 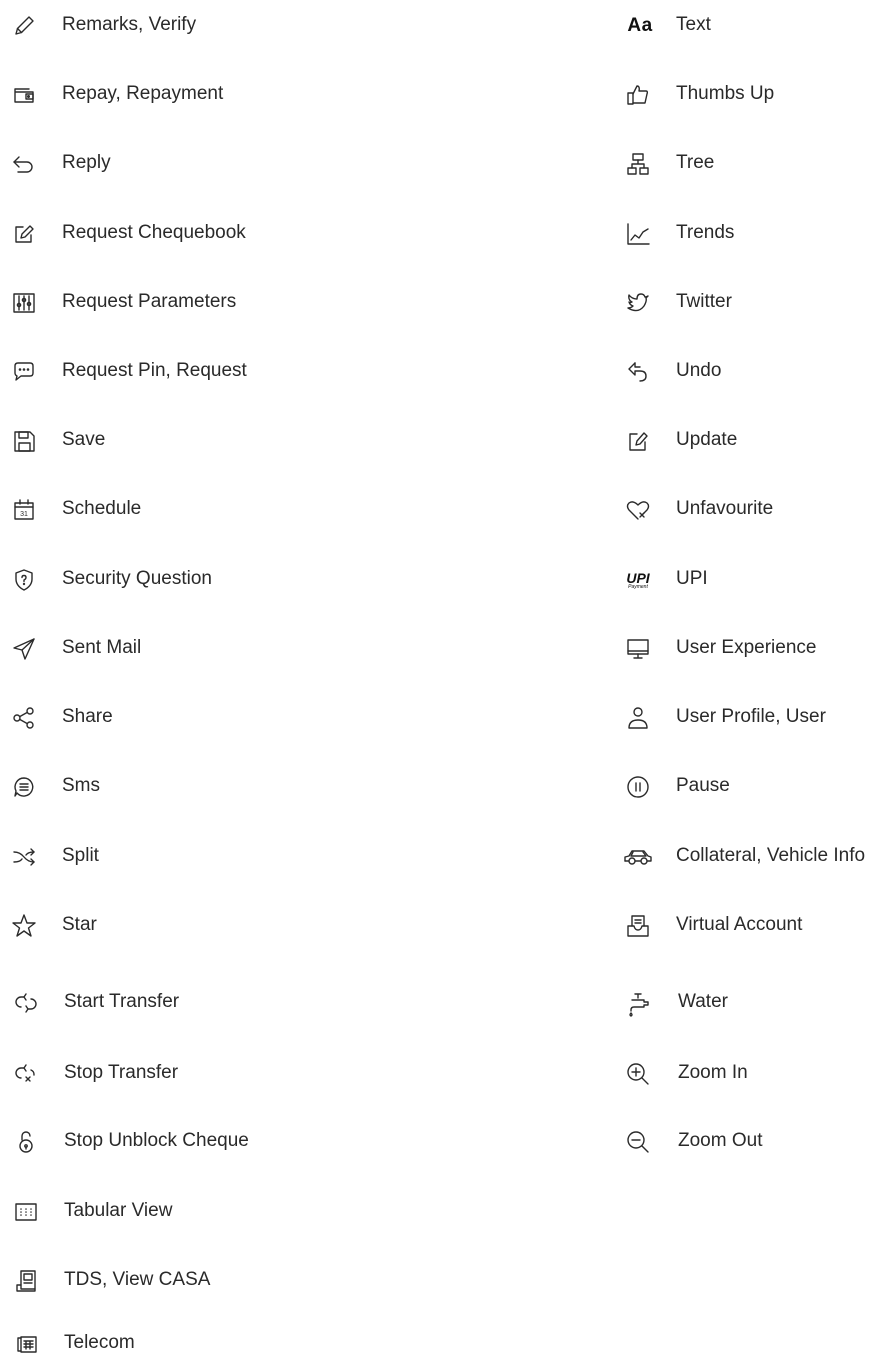 I want to click on item-label: Schedule, so click(x=102, y=508).